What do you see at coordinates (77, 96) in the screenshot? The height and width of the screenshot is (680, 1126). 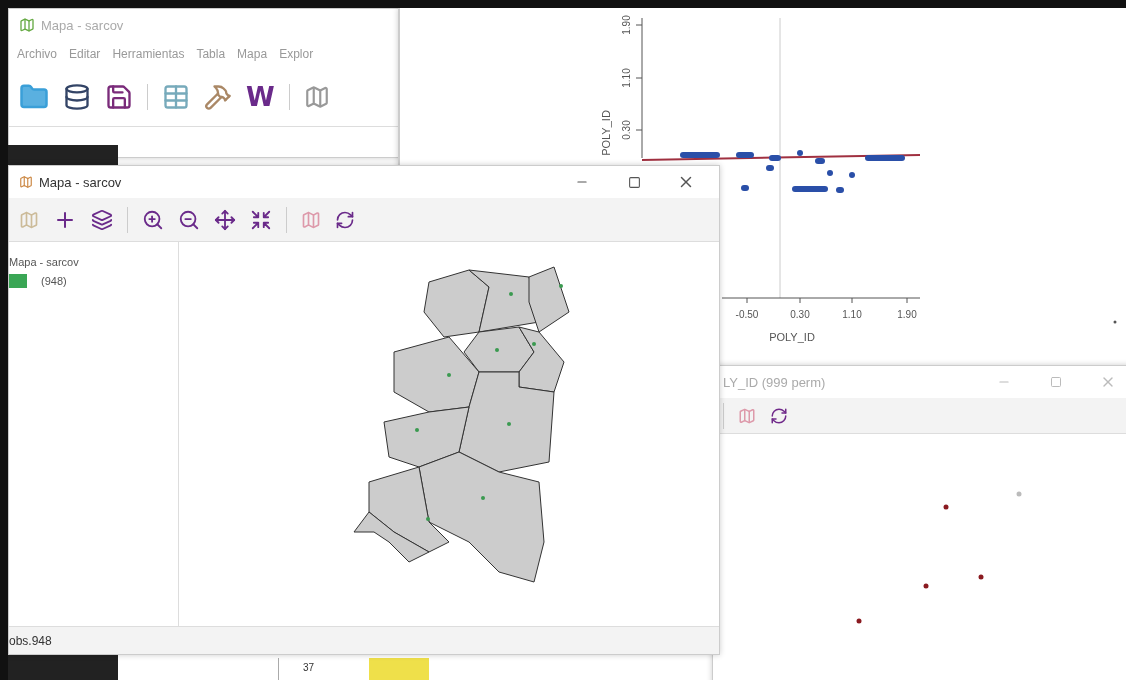 I see `database-icon` at bounding box center [77, 96].